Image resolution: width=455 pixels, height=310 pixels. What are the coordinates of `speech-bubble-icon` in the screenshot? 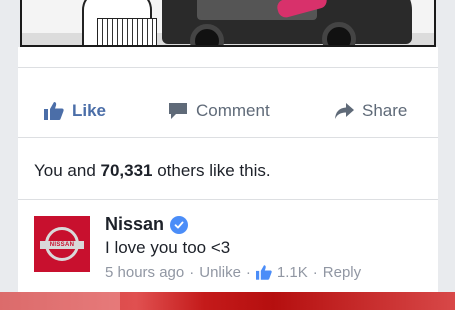 It's located at (178, 111).